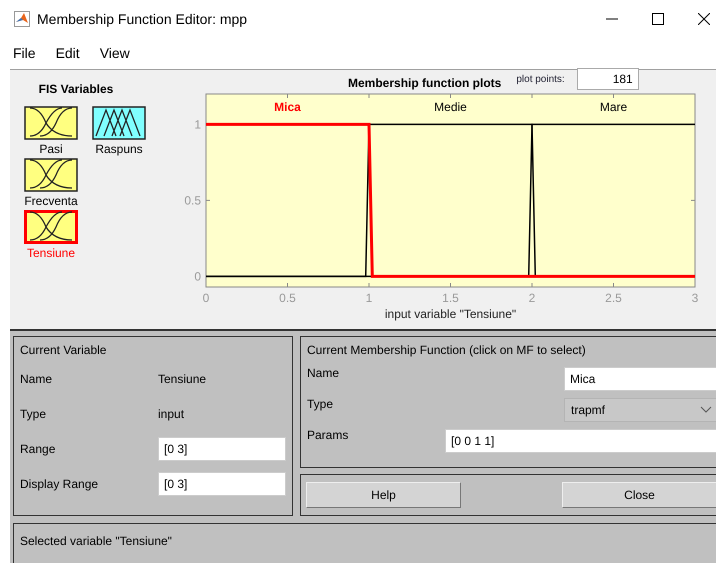 The width and height of the screenshot is (716, 563). Describe the element at coordinates (614, 107) in the screenshot. I see `membership-function-label: Mare` at that location.